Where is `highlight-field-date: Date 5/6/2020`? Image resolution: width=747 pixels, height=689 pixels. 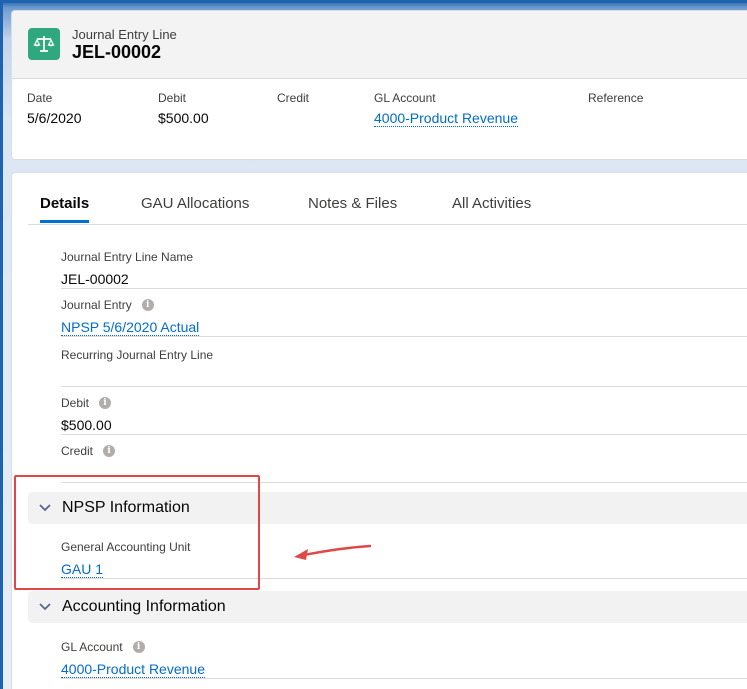 highlight-field-date: Date 5/6/2020 is located at coordinates (54, 108).